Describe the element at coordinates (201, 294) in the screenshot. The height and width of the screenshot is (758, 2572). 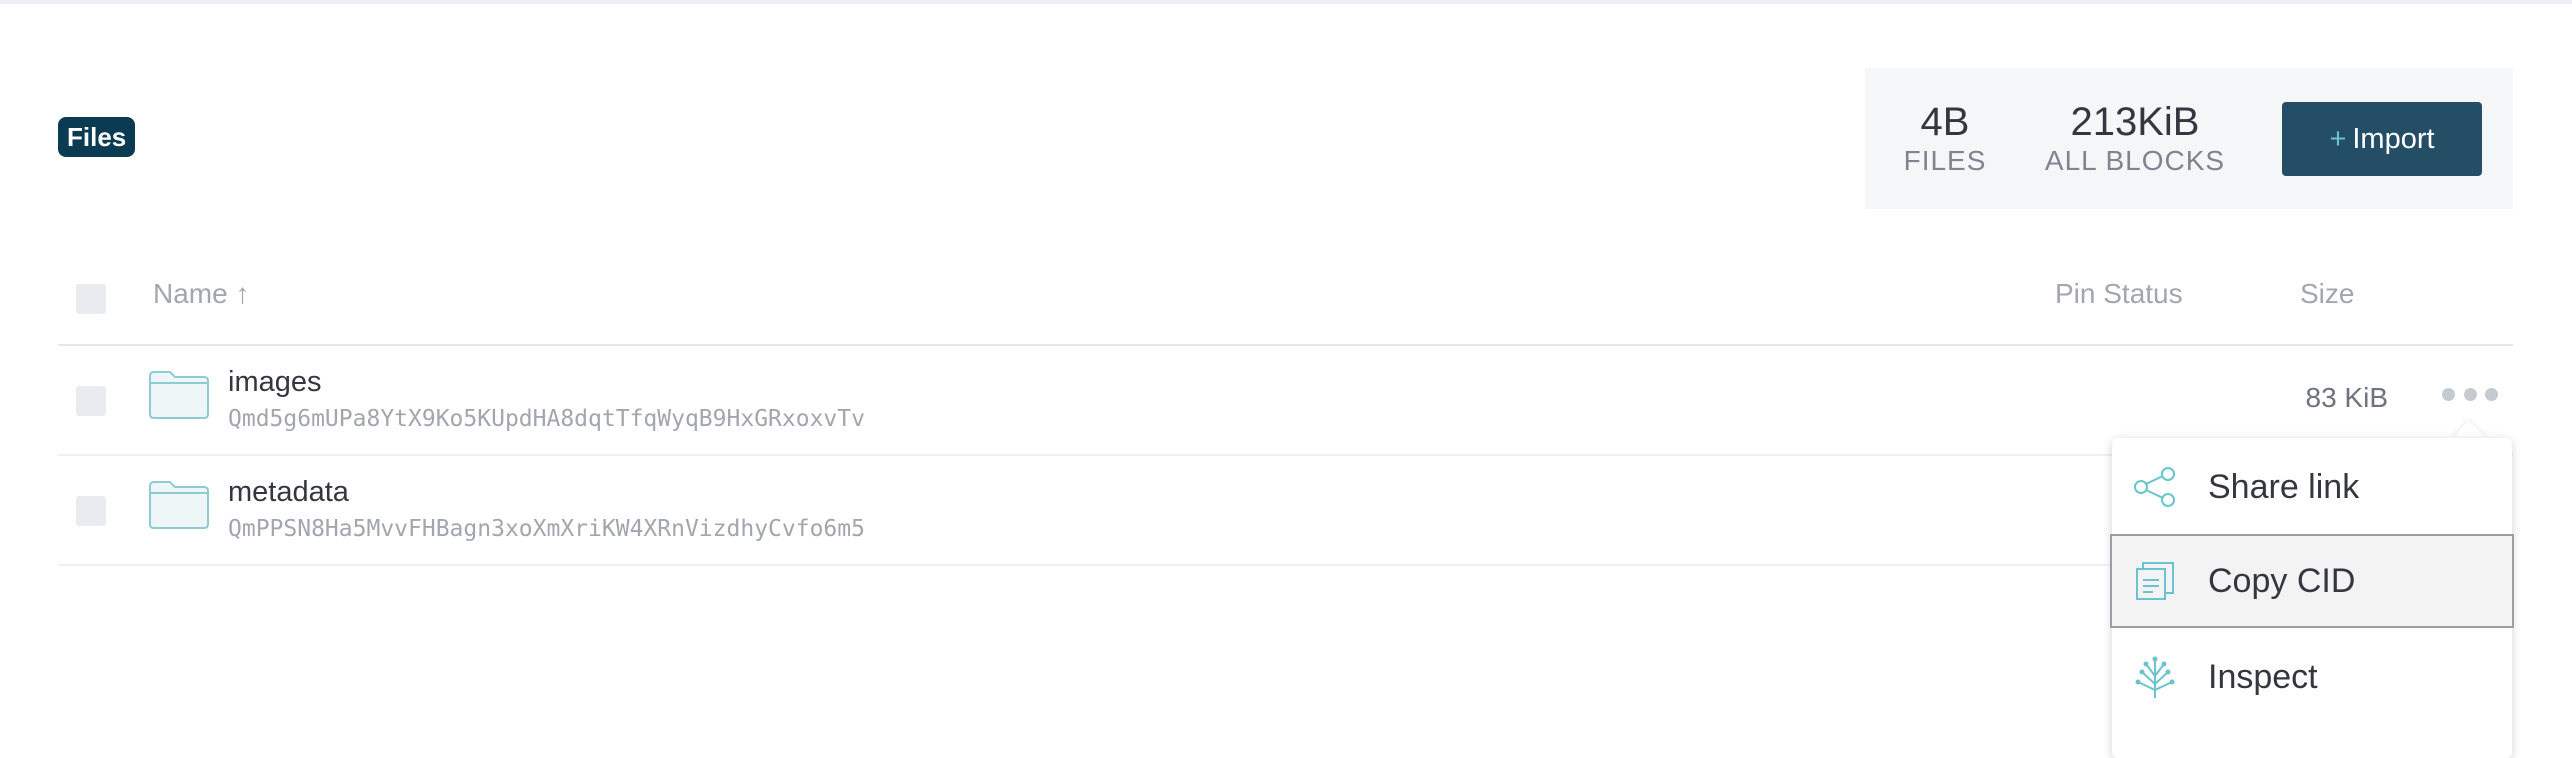
I see `name-column-header: Name ↑` at that location.